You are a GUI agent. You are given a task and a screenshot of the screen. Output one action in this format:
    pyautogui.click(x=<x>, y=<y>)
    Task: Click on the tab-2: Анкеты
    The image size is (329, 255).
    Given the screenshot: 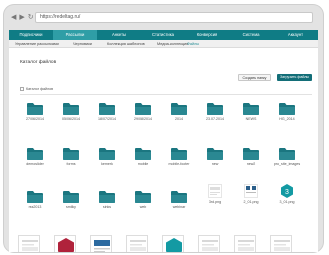 What is the action you would take?
    pyautogui.click(x=119, y=35)
    